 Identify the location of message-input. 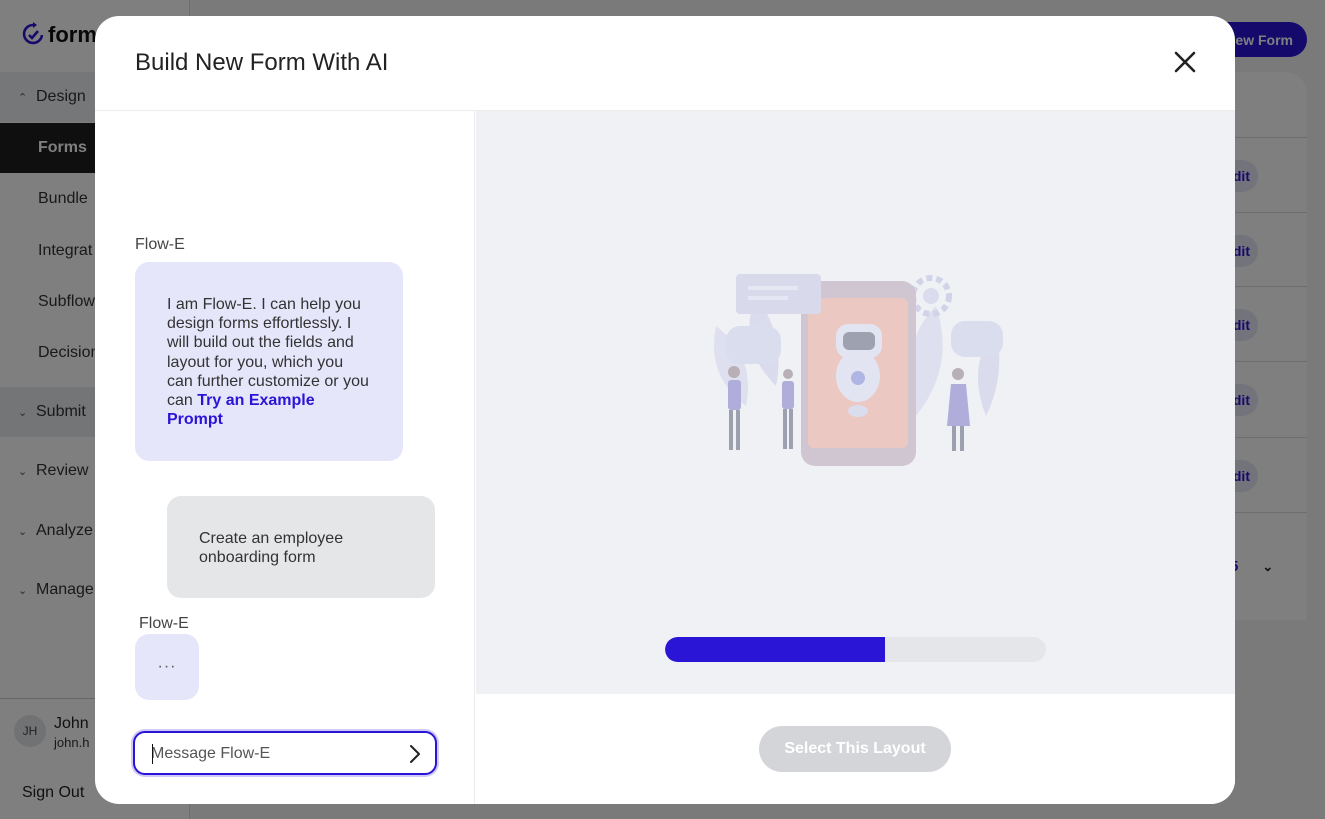
(271, 754).